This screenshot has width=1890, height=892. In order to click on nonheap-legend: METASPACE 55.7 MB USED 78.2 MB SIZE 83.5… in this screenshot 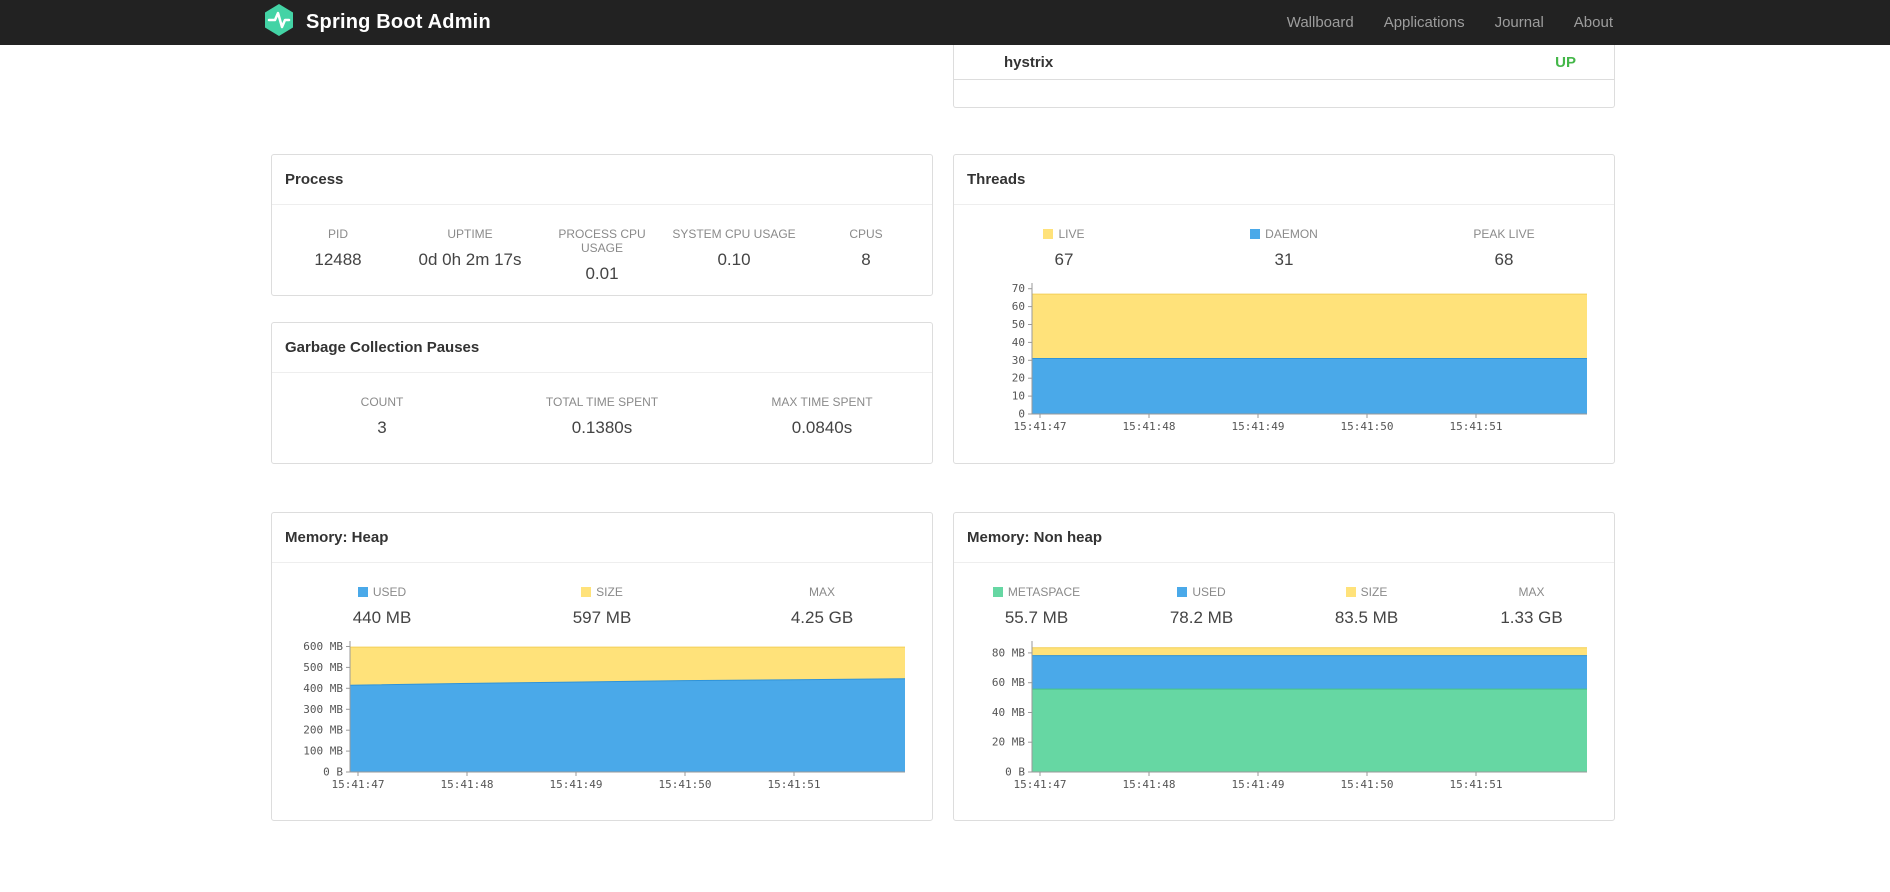, I will do `click(1284, 606)`.